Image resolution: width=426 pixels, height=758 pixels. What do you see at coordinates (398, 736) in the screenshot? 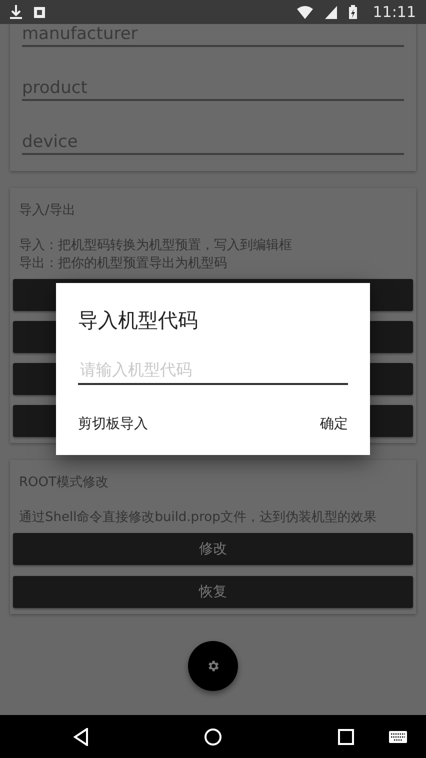
I see `keyboard-icon` at bounding box center [398, 736].